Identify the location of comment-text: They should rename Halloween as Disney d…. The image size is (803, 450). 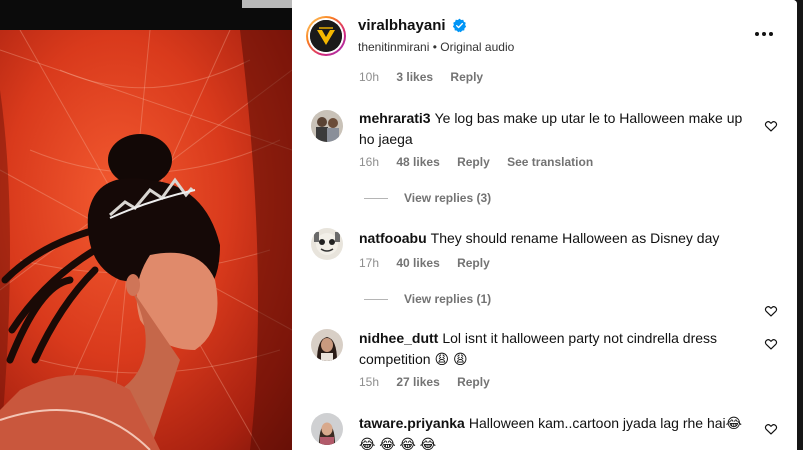
(575, 238).